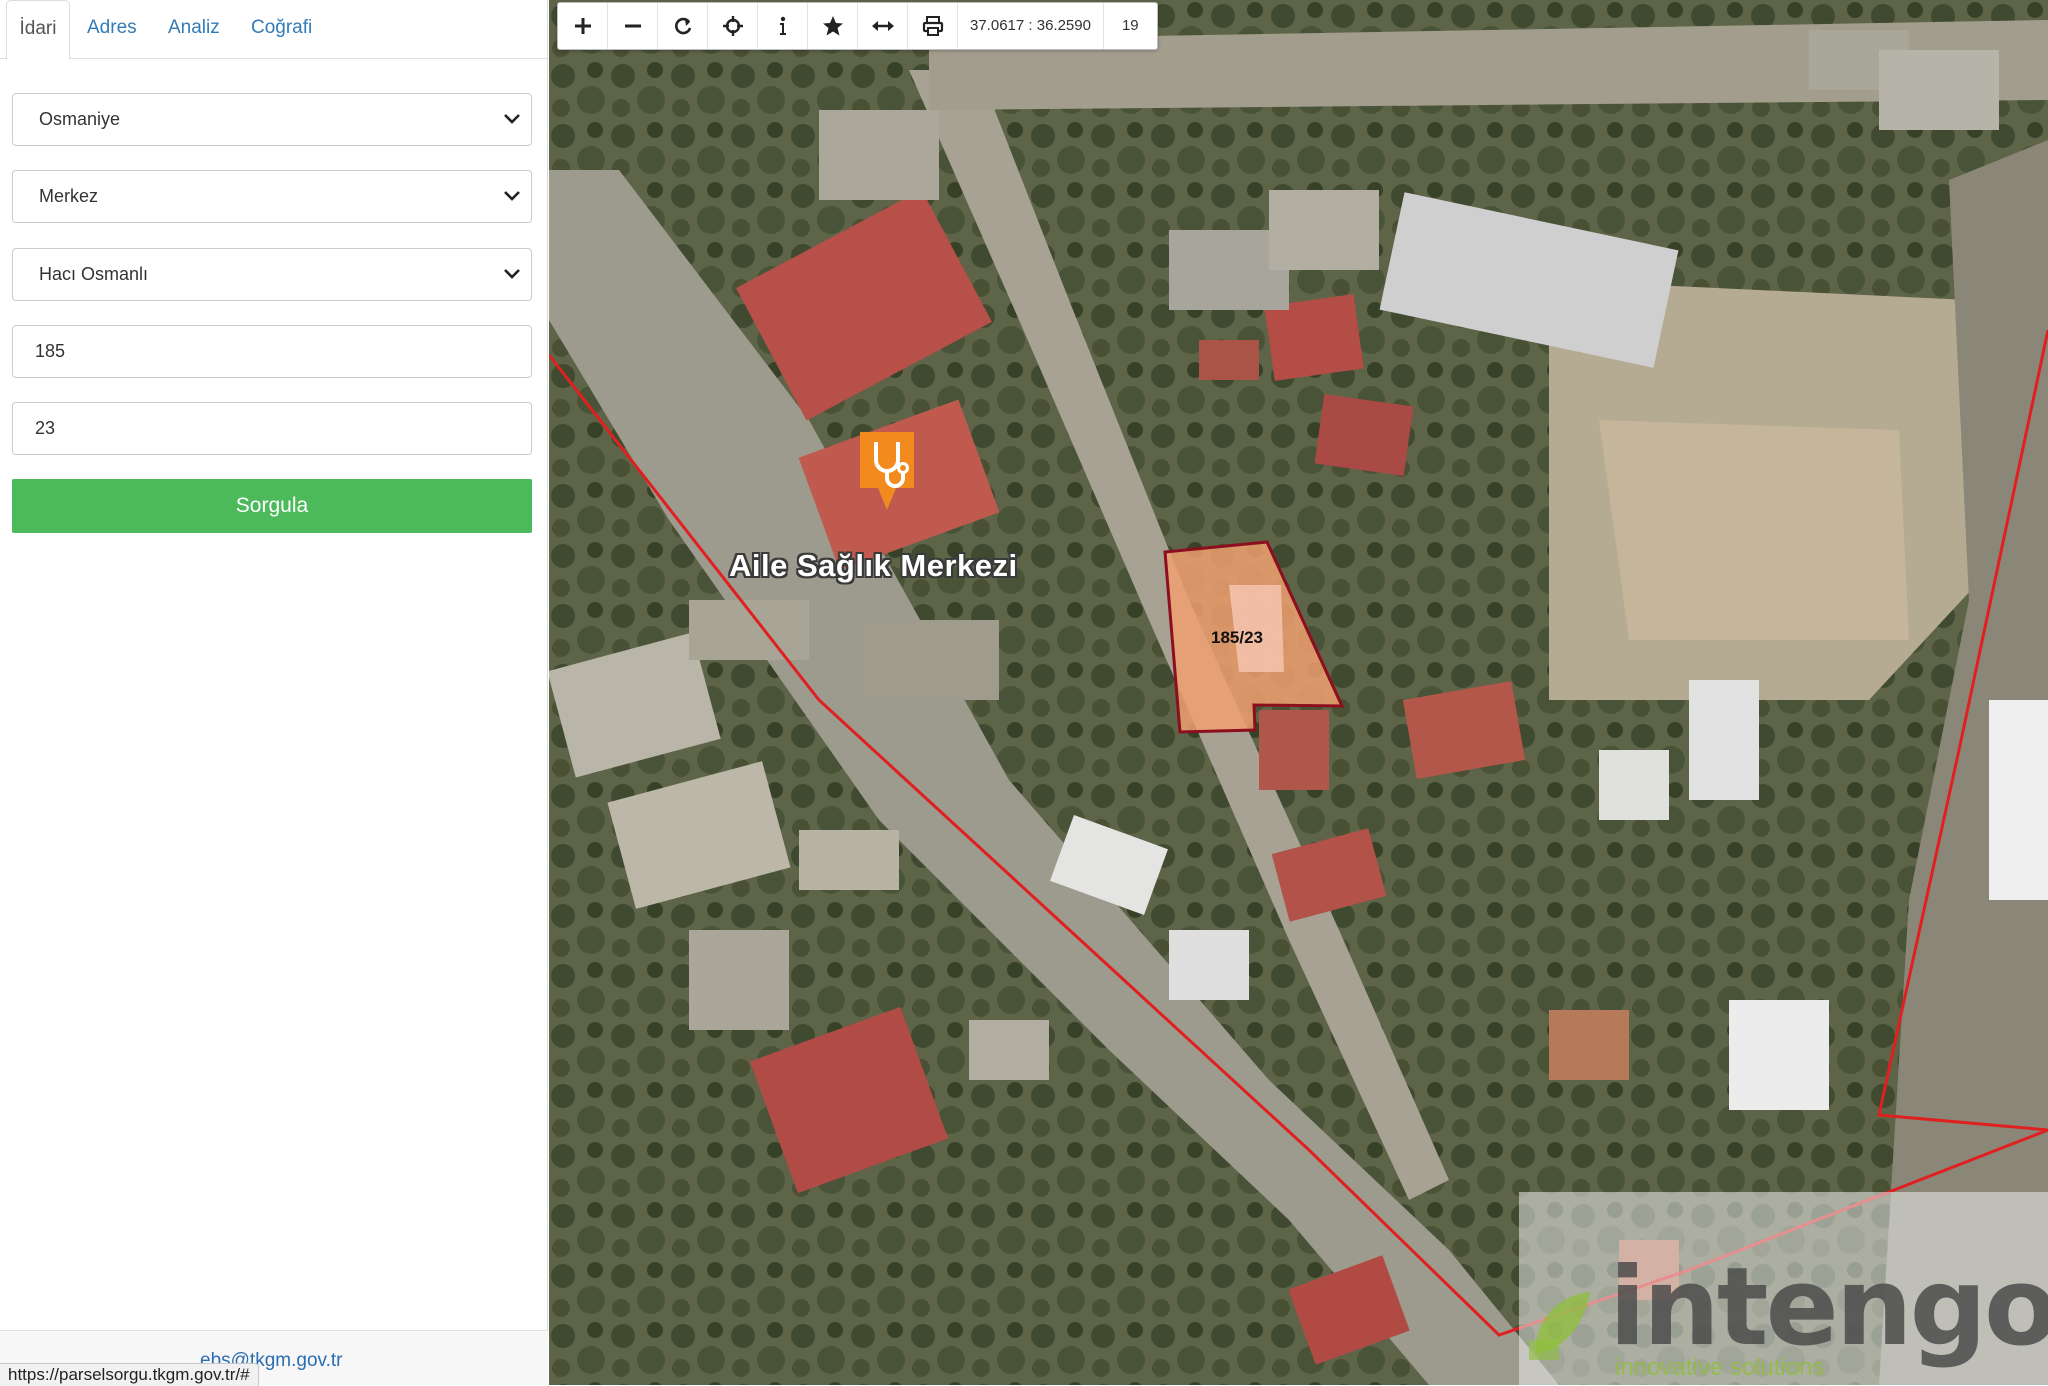 The width and height of the screenshot is (2048, 1386). I want to click on stethoscope-icon, so click(887, 471).